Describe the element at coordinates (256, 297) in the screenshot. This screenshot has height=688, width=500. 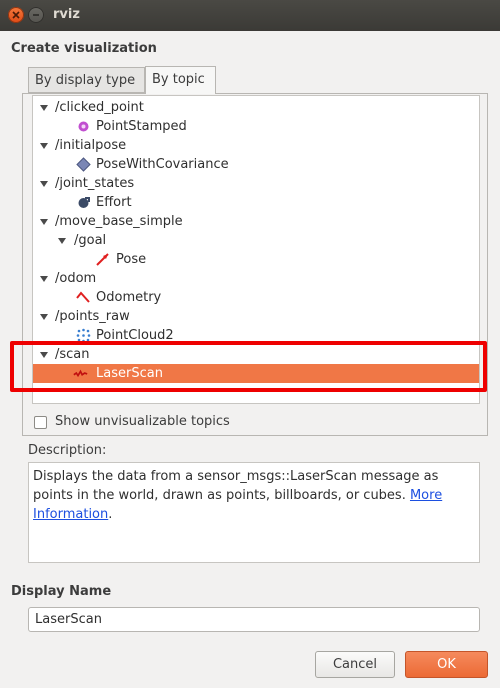
I see `tree-item-odometry: Odometry` at that location.